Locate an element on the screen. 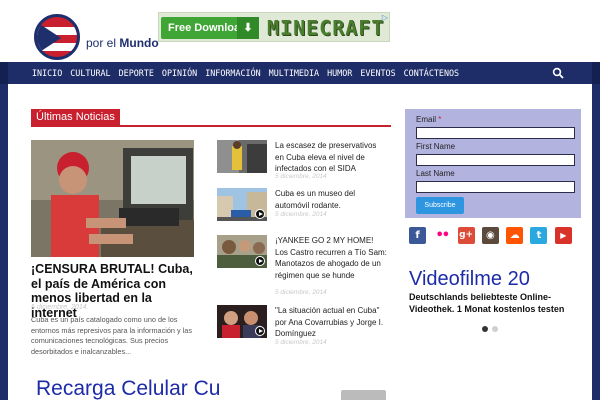 Image resolution: width=600 pixels, height=400 pixels. flickr-icon: •• is located at coordinates (442, 235).